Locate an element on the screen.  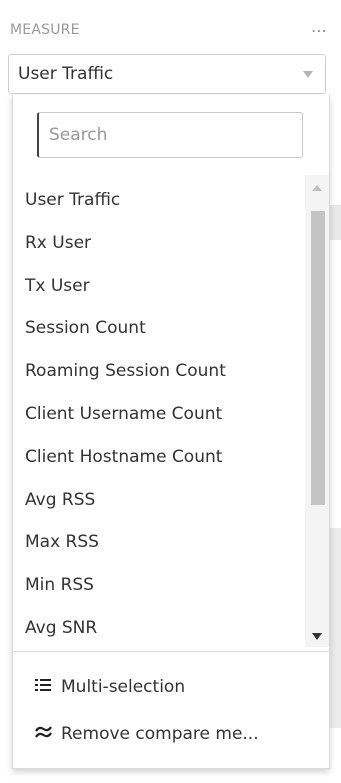
compare-icon is located at coordinates (48, 734).